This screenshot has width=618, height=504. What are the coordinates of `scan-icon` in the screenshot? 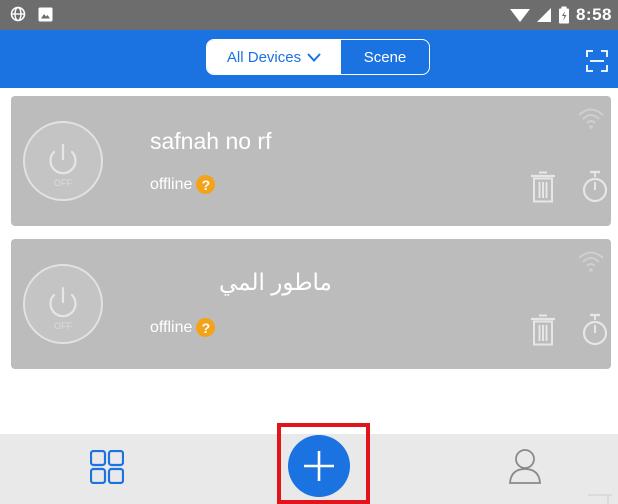 It's located at (597, 61).